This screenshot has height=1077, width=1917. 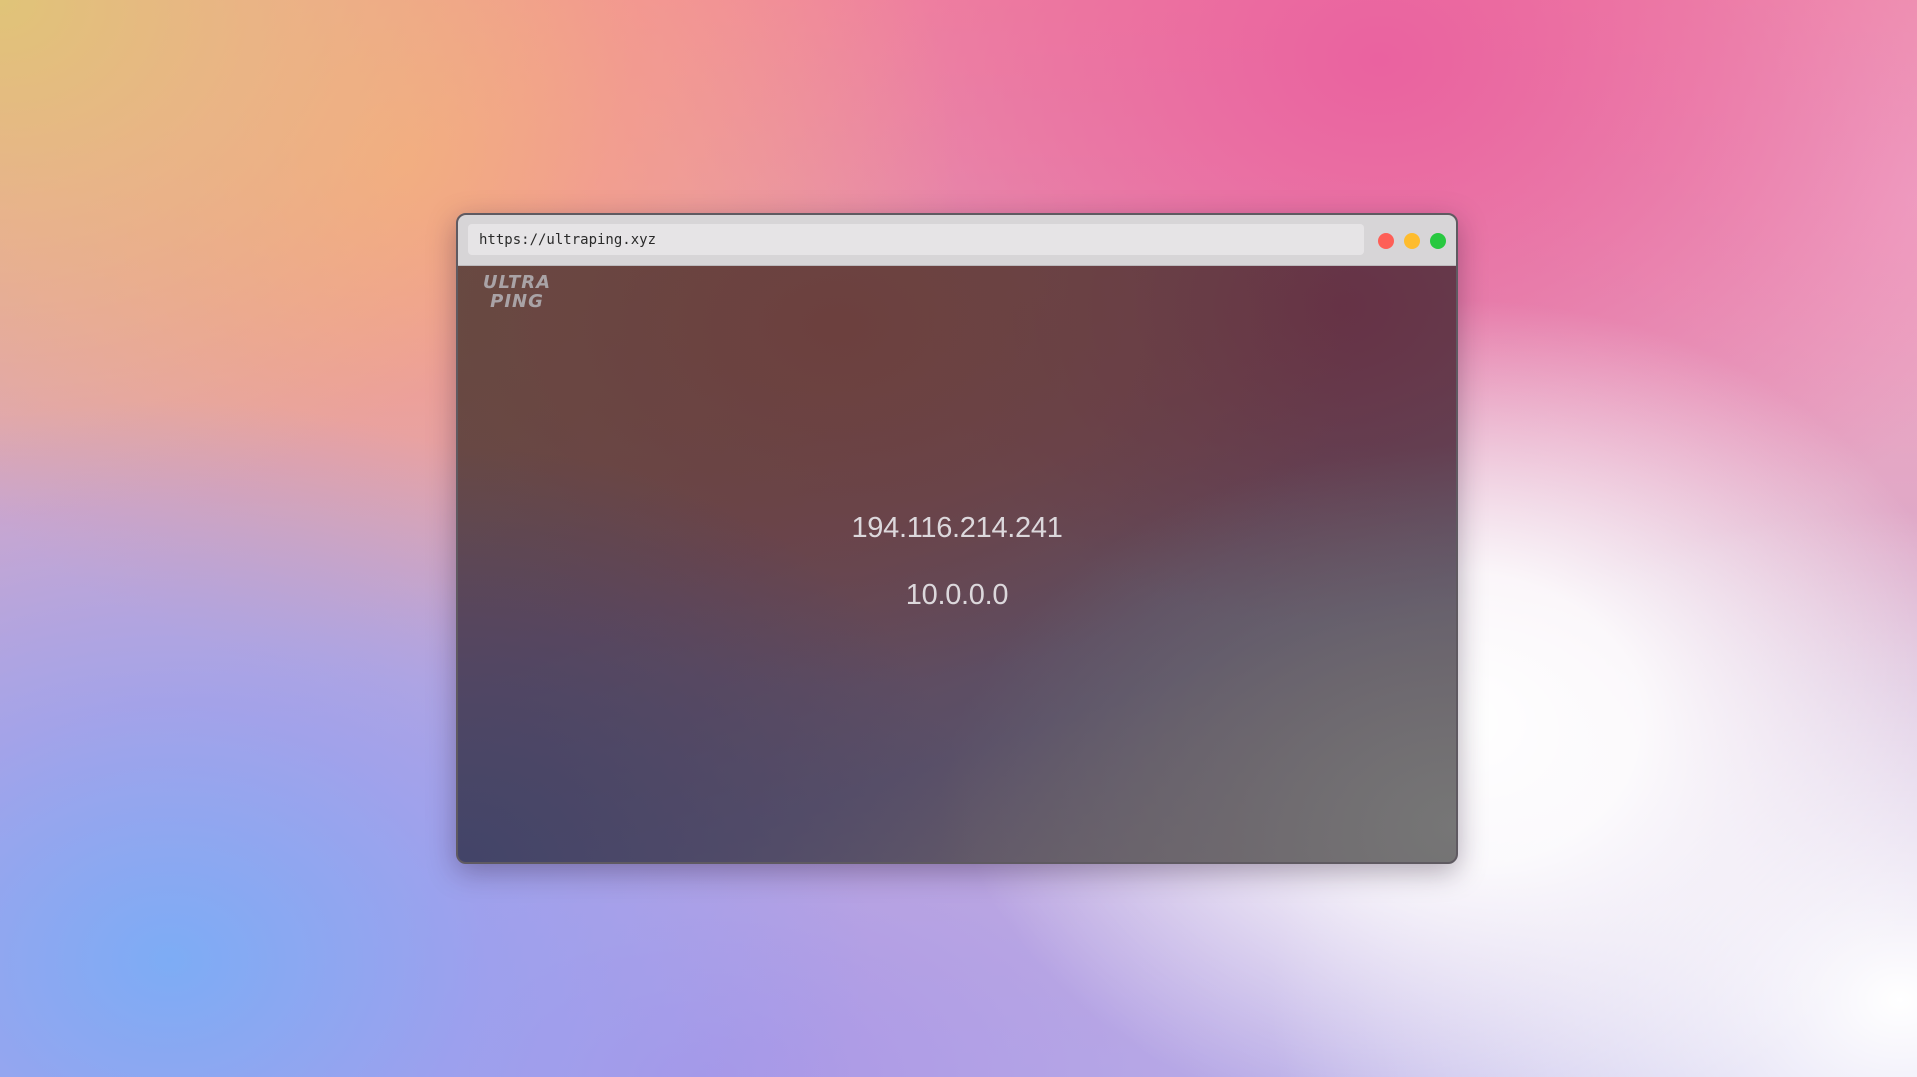 I want to click on logo-line-1: ULTRA, so click(x=517, y=282).